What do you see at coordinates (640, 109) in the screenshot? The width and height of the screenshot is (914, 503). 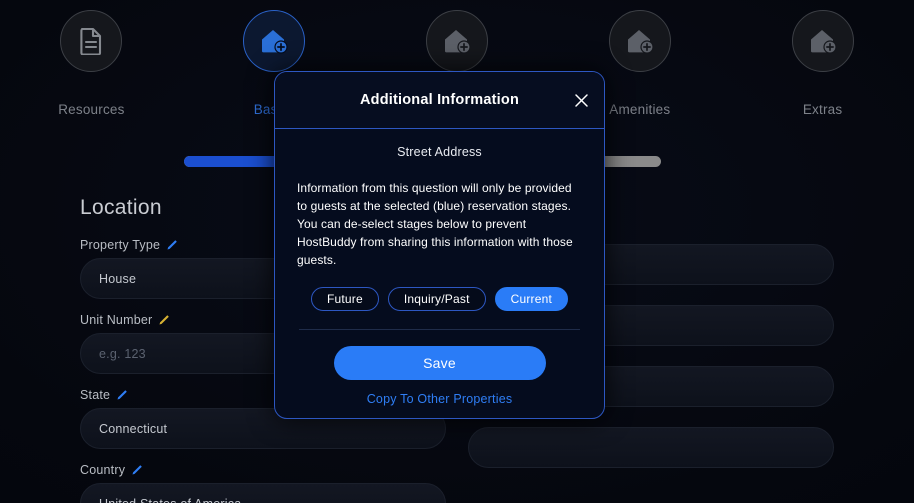 I see `step-amenities-label: Amenities` at bounding box center [640, 109].